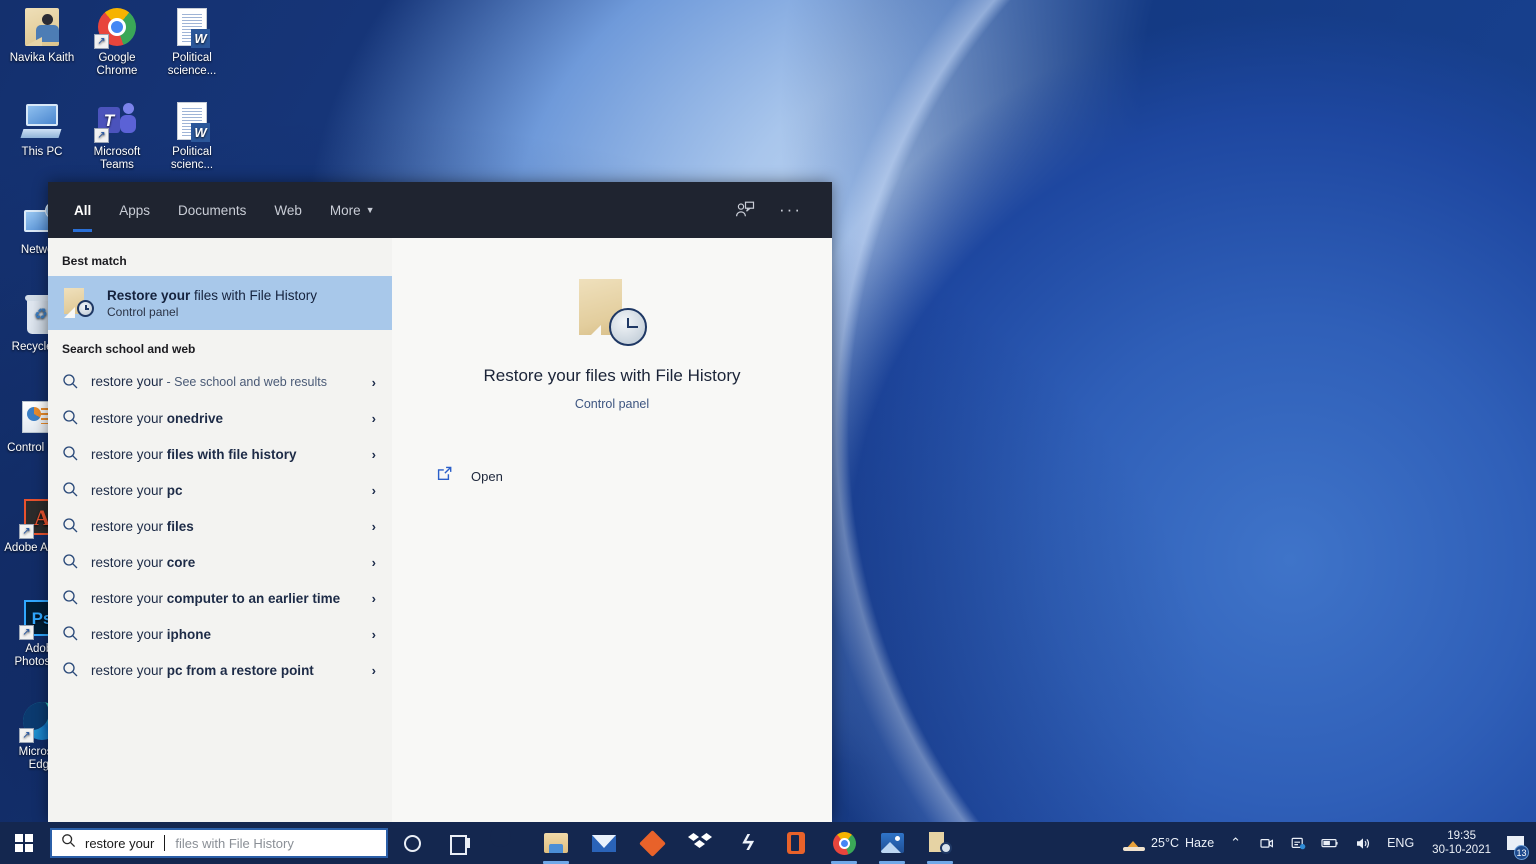  I want to click on file-explorer-button, so click(556, 843).